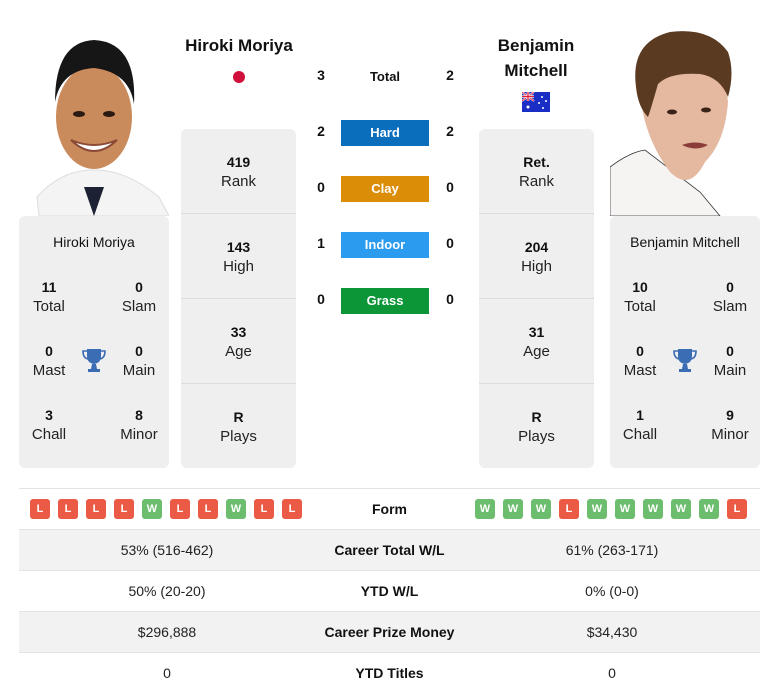 The width and height of the screenshot is (779, 699). What do you see at coordinates (640, 306) in the screenshot?
I see `player2-titles-total-label: Total` at bounding box center [640, 306].